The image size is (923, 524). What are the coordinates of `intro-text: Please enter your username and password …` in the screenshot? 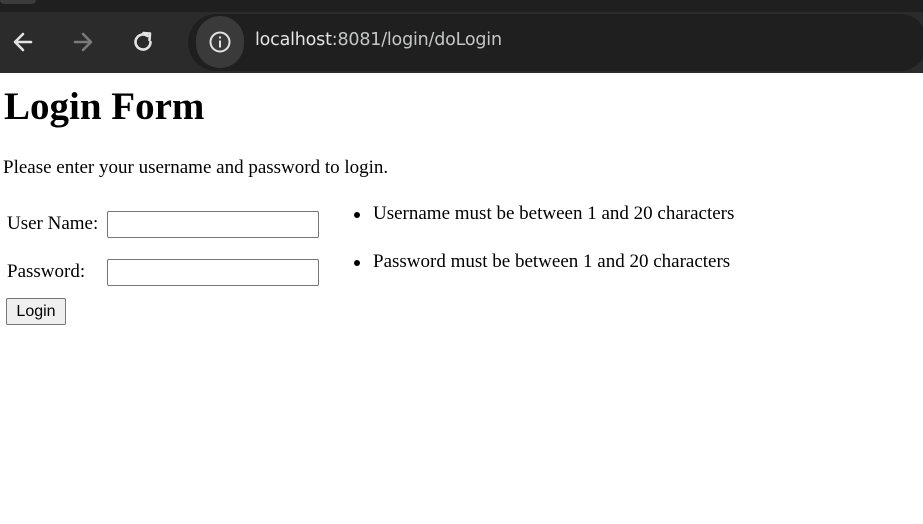 It's located at (196, 167).